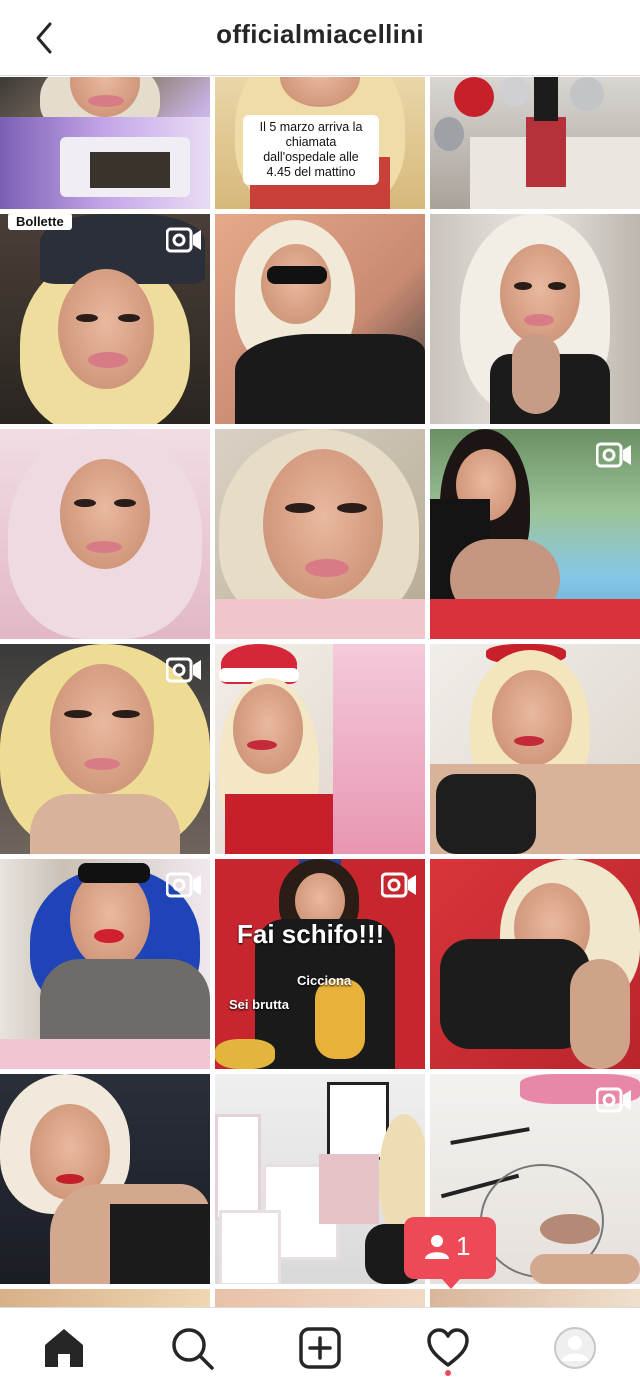 This screenshot has height=1386, width=640. I want to click on post-caption-overlay: Bollette, so click(40, 222).